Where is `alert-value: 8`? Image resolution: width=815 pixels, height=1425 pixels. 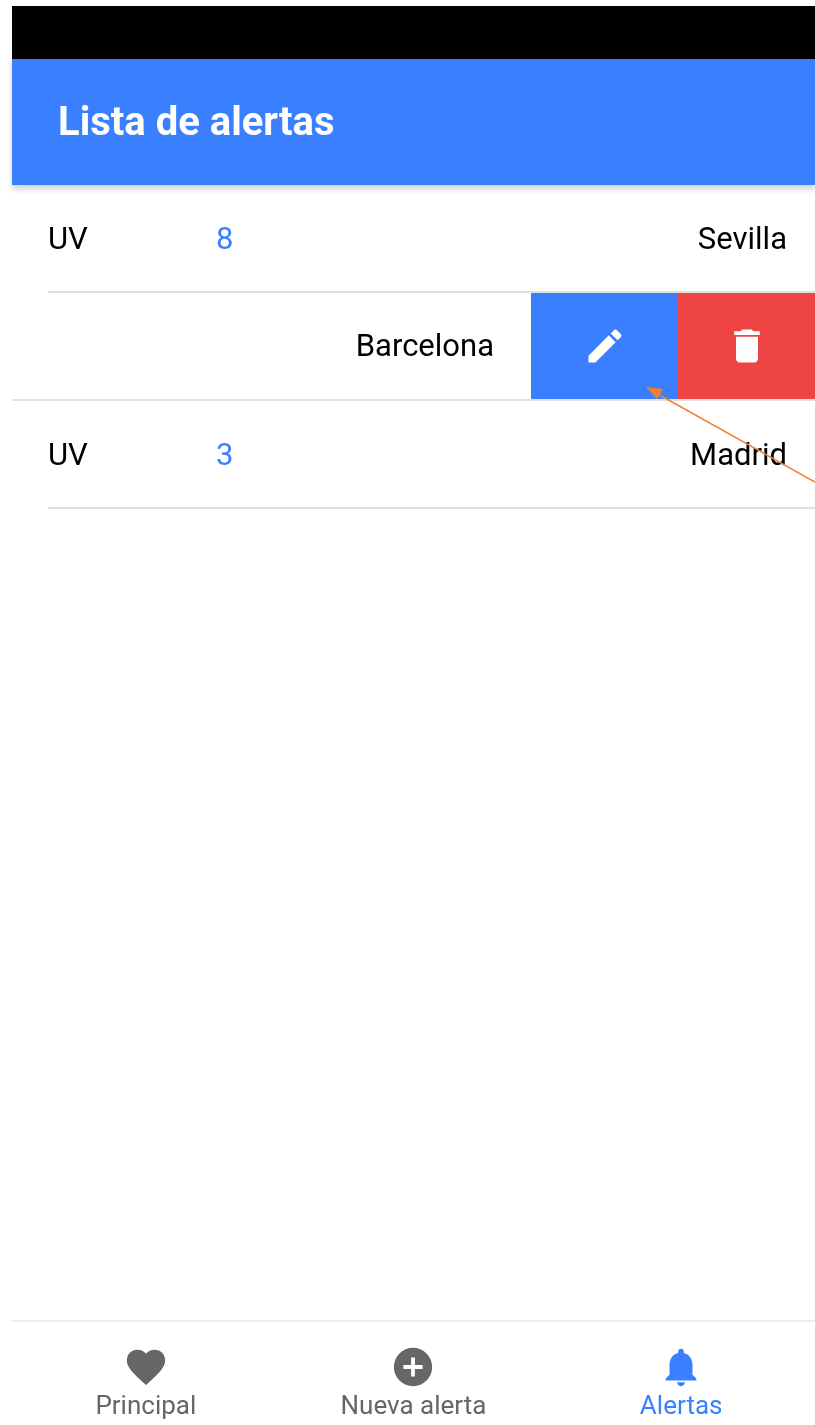 alert-value: 8 is located at coordinates (225, 238).